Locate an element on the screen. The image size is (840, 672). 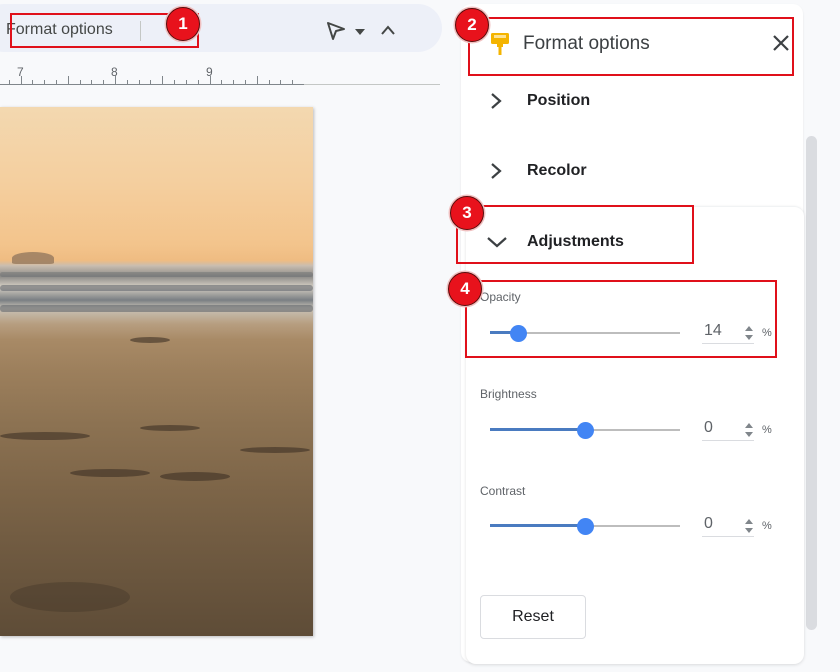
reset-button: Reset is located at coordinates (533, 617).